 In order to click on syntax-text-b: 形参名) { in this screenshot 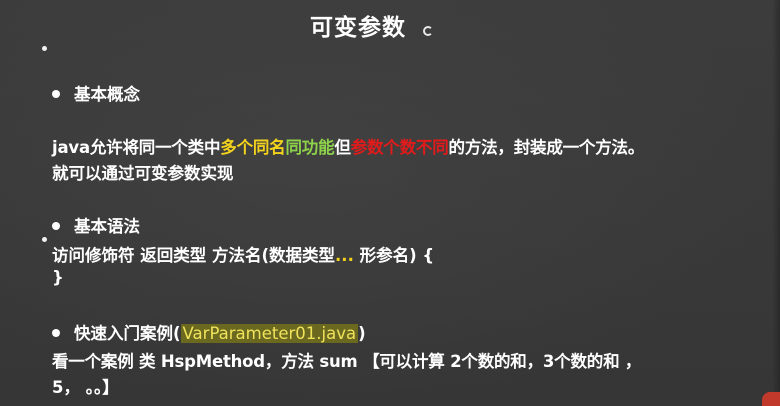, I will do `click(394, 255)`.